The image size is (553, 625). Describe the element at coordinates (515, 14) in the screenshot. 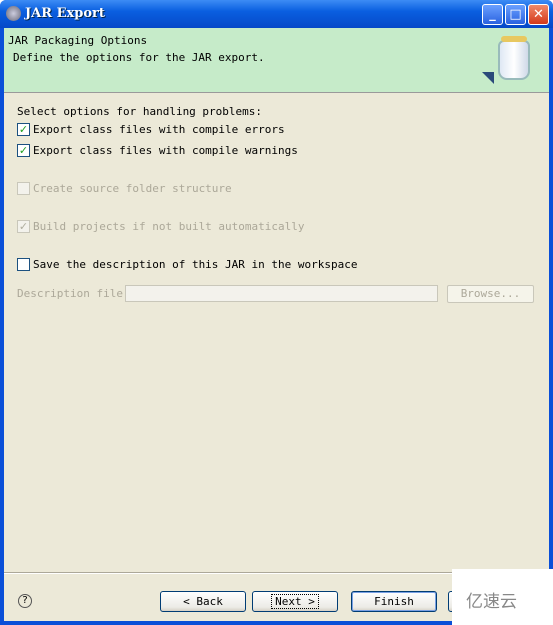

I see `maximize-button: □` at that location.